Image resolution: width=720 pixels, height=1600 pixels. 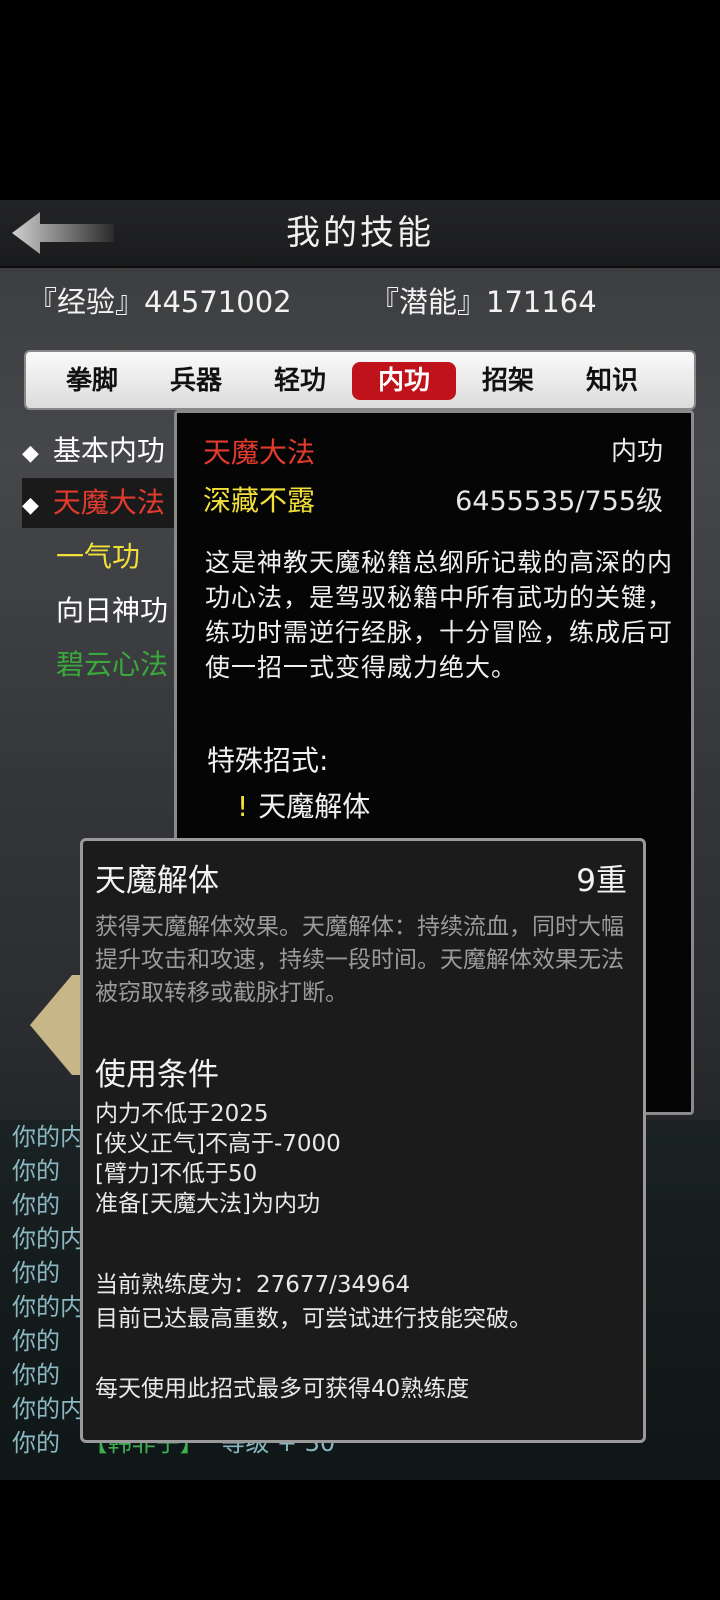 What do you see at coordinates (259, 452) in the screenshot?
I see `skill-name: 天魔大法` at bounding box center [259, 452].